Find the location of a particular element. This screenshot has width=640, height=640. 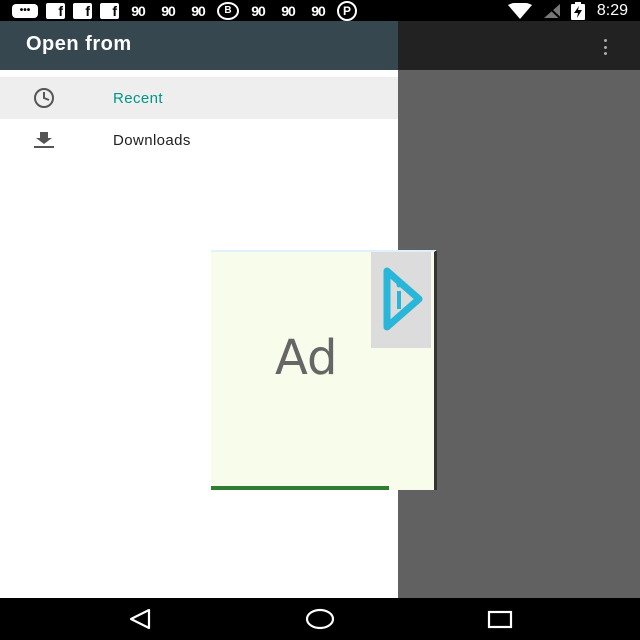

signal-icon is located at coordinates (552, 10).